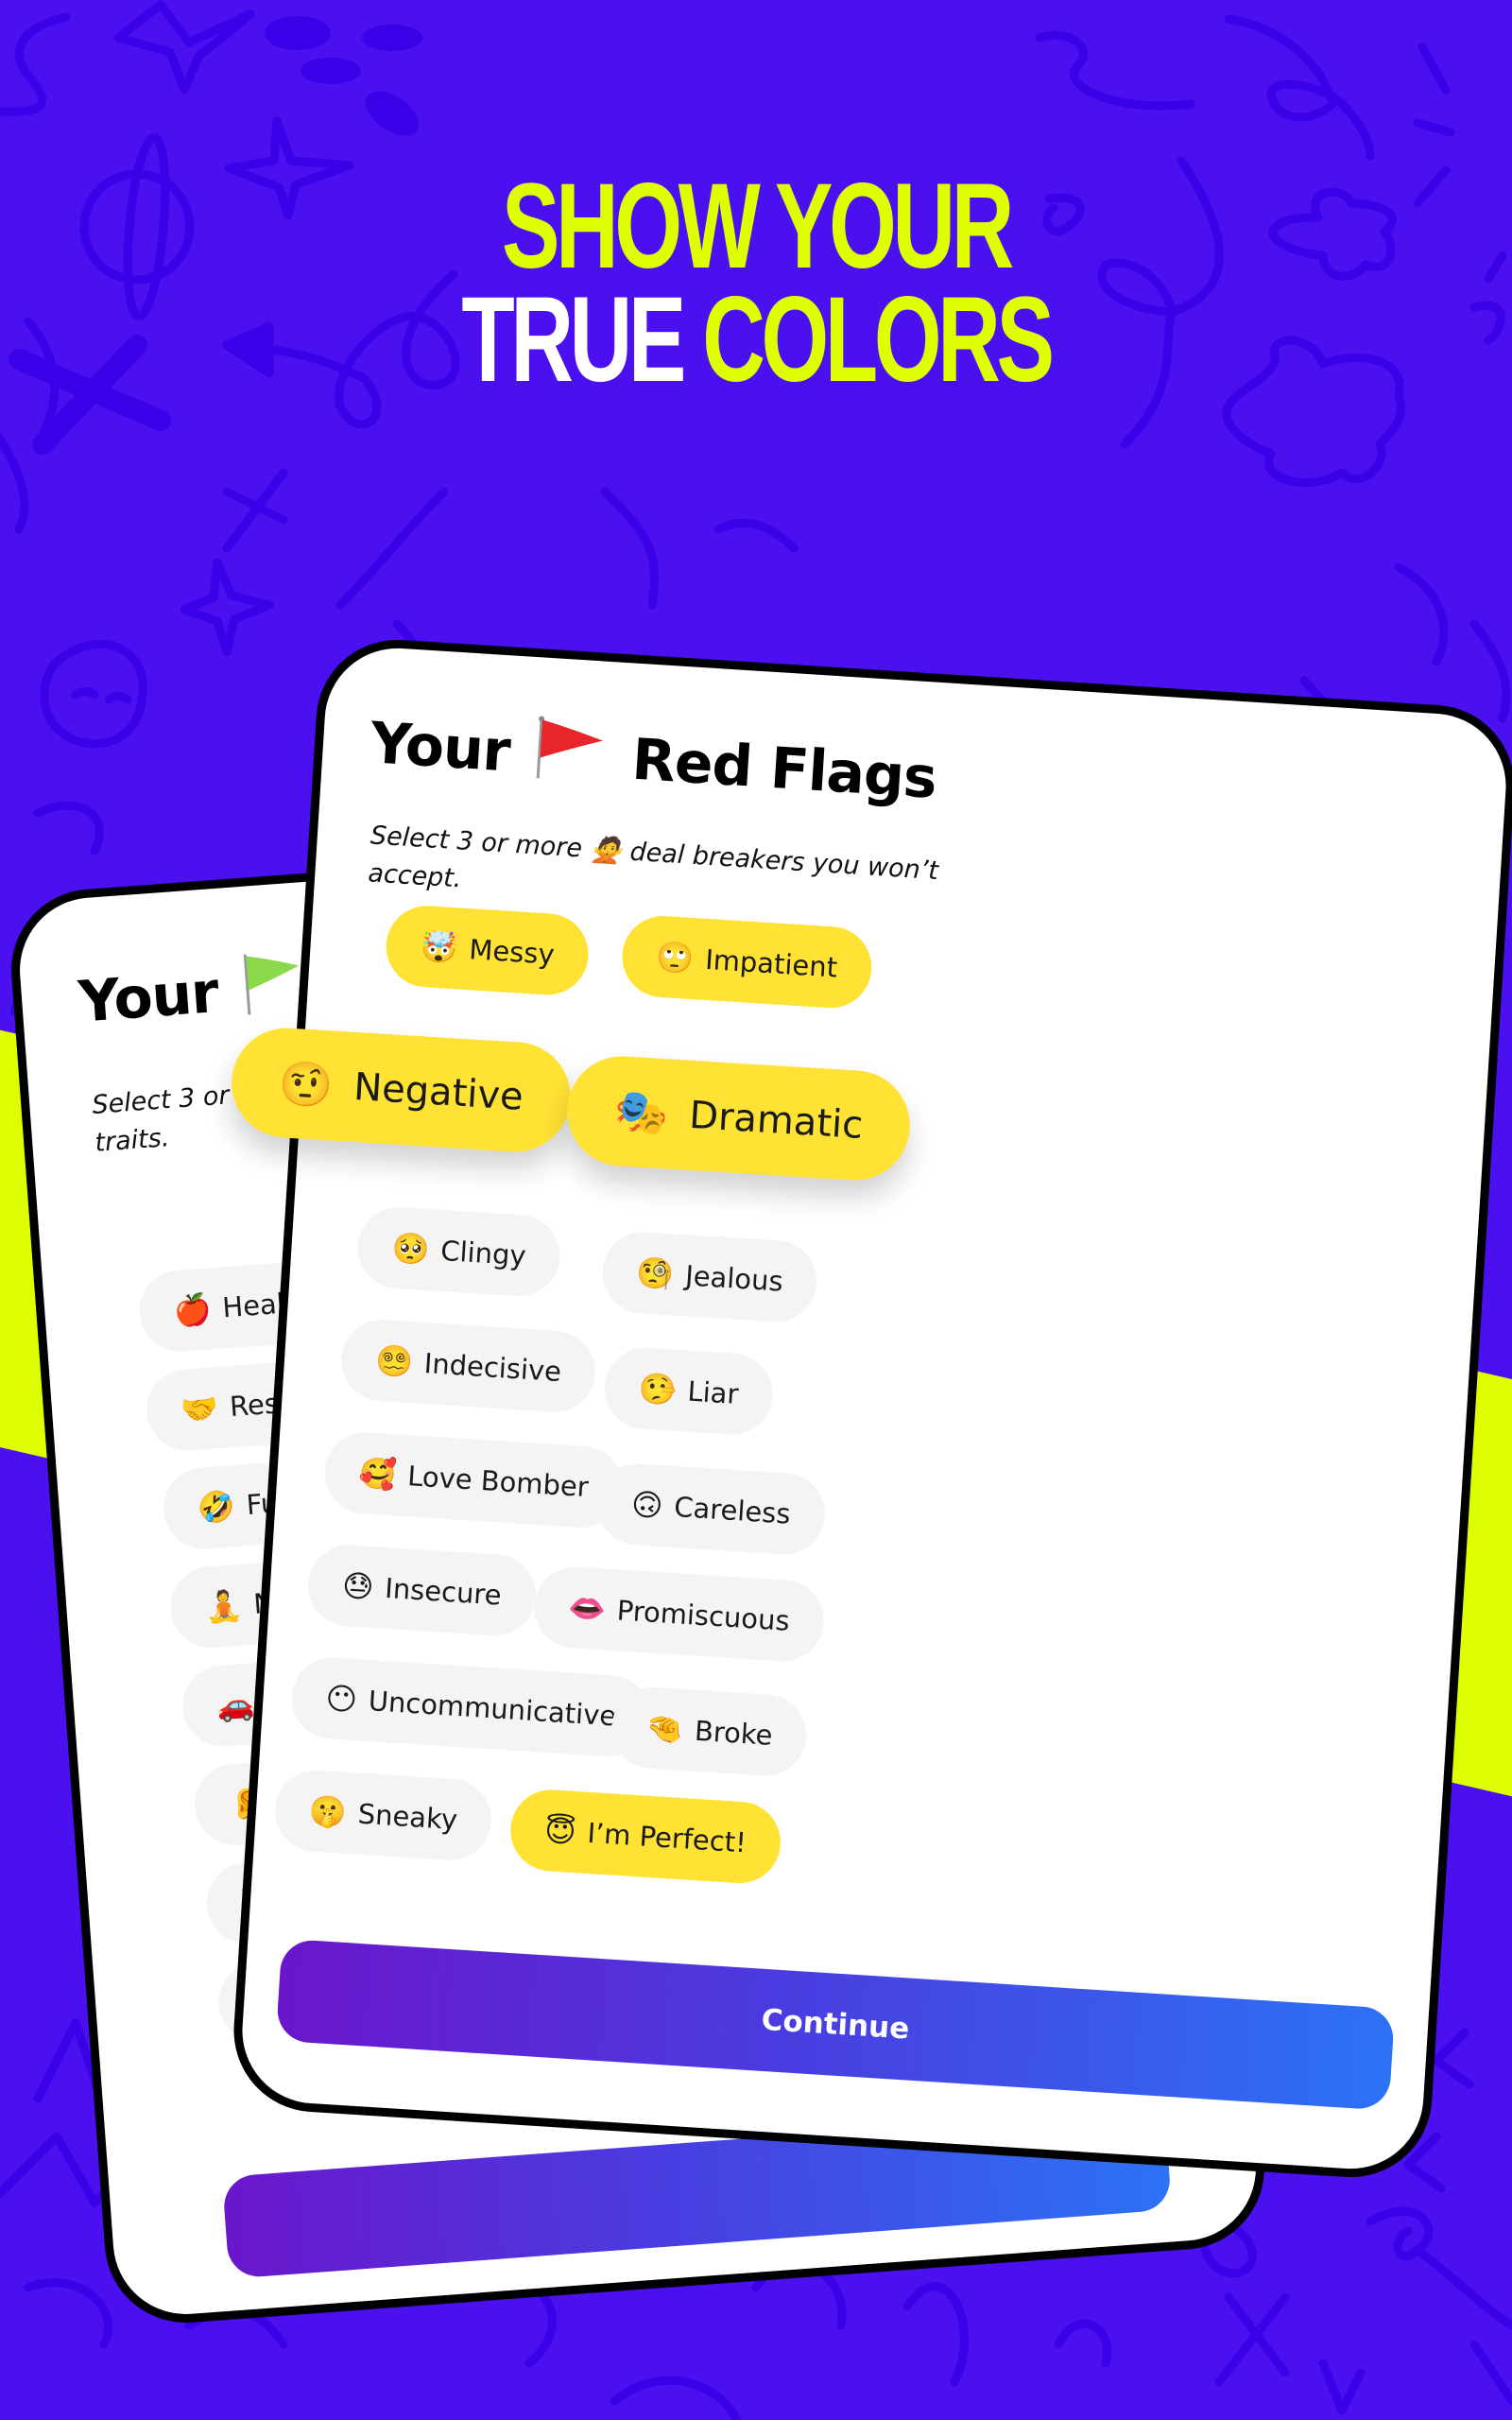 This screenshot has height=2420, width=1512. I want to click on chip-indecisive: 😵‍💫 Indecisive, so click(468, 1366).